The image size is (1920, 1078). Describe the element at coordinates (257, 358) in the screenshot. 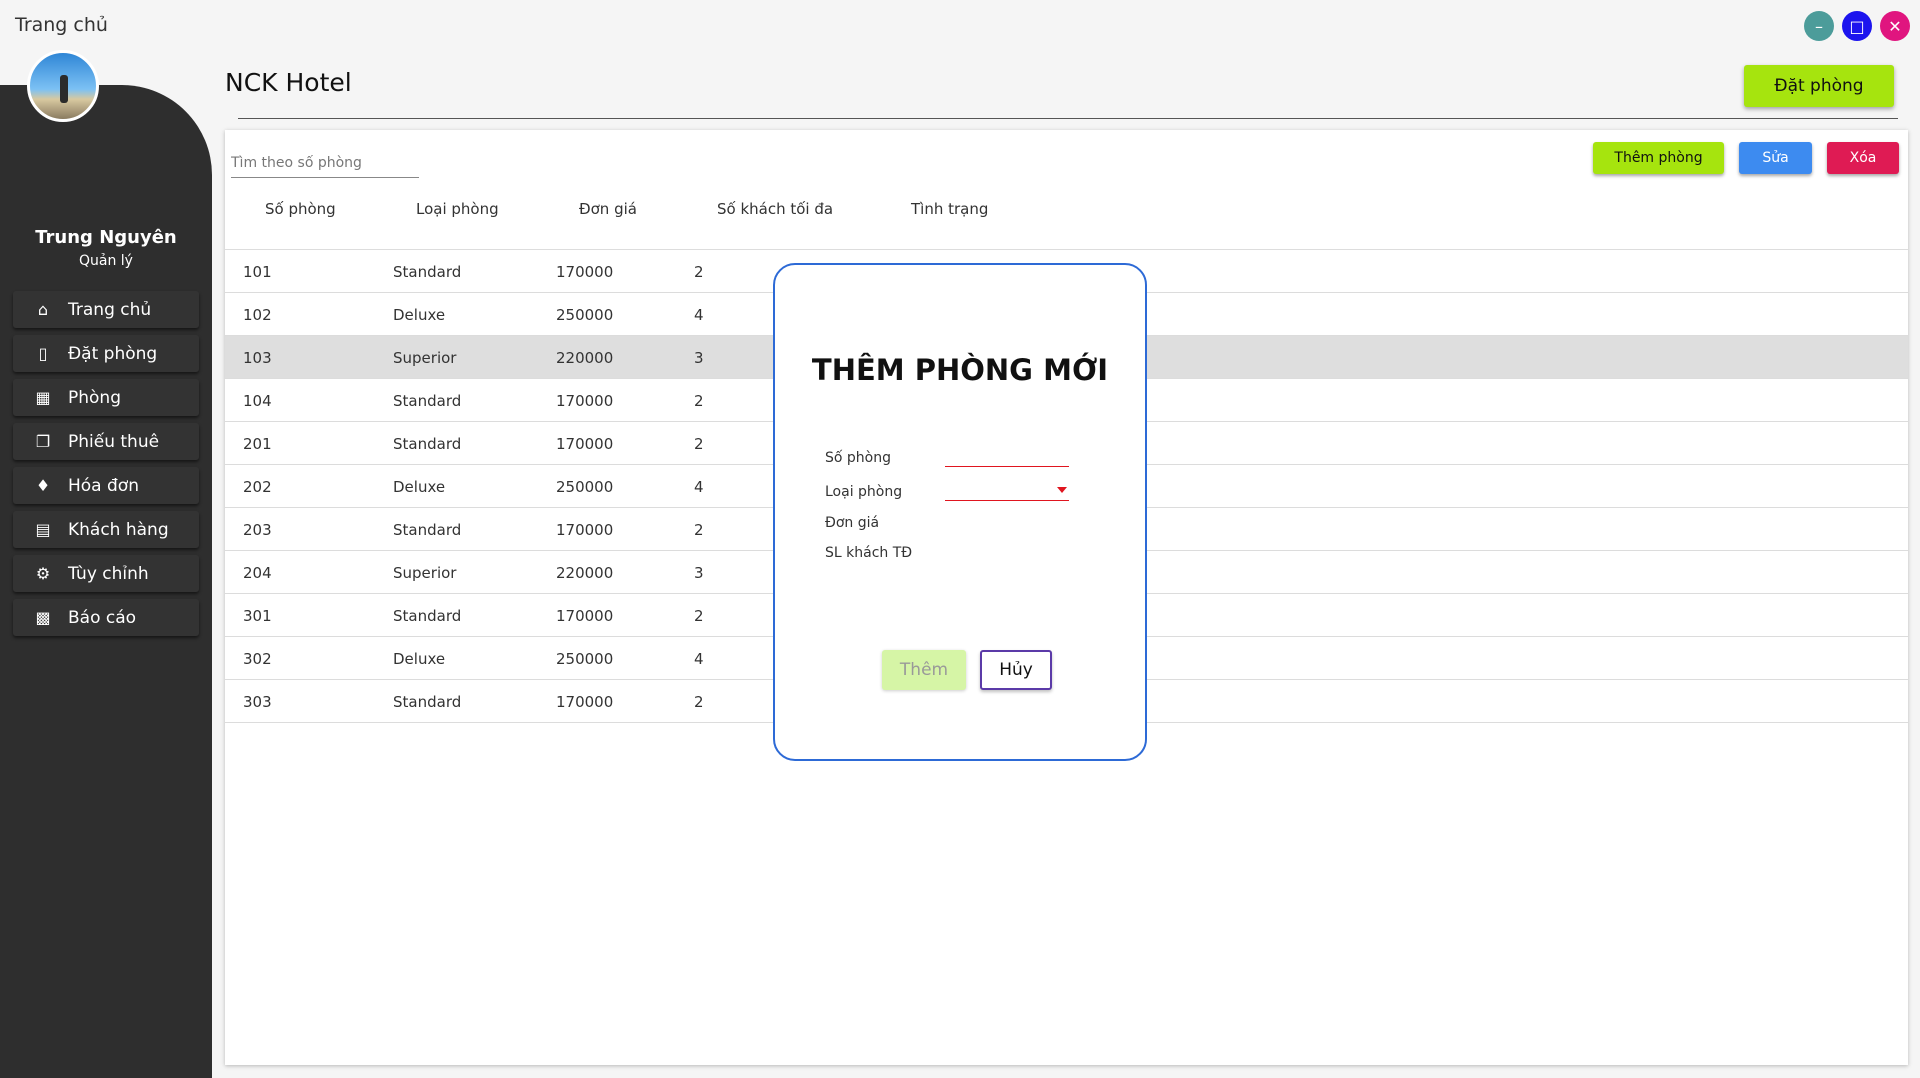

I see `cell-room-number: 103` at that location.